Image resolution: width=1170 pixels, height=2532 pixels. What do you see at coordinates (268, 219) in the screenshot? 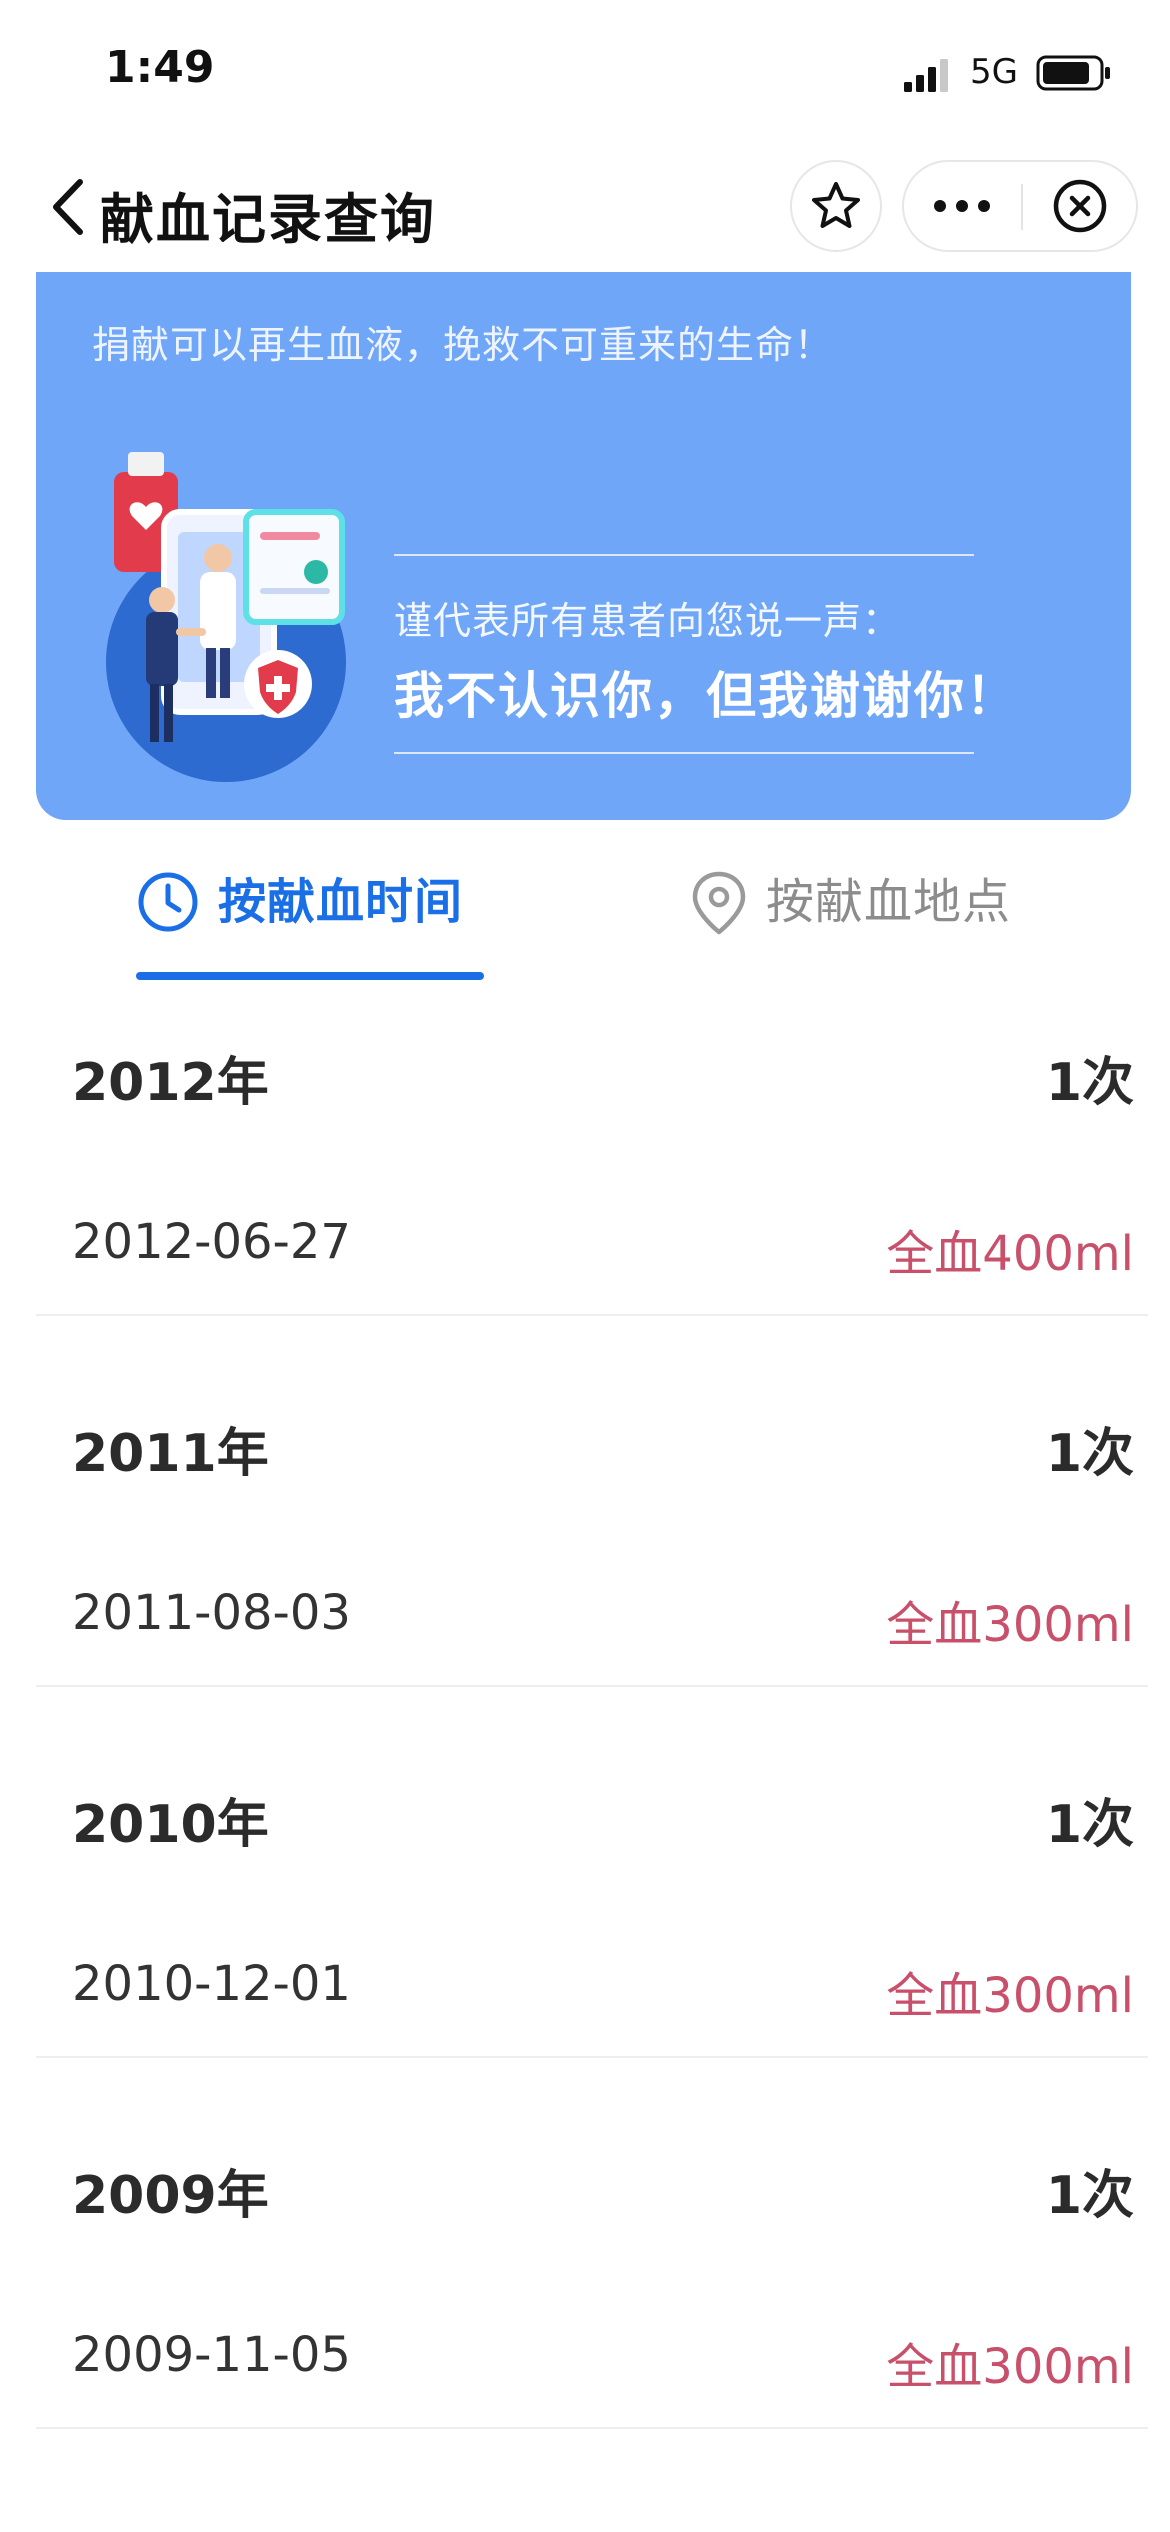
I see `page-title: 献血记录查询` at bounding box center [268, 219].